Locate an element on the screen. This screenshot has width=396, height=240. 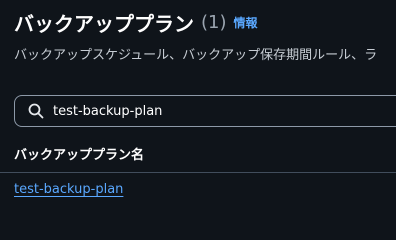
search-box is located at coordinates (205, 111).